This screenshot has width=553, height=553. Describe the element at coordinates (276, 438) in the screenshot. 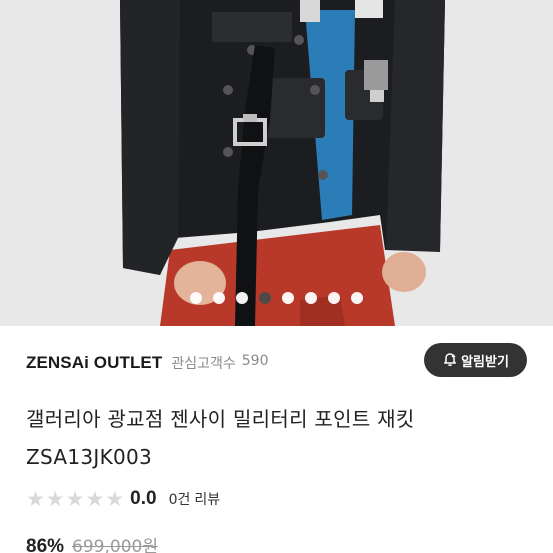

I see `product-title: 갤러리아 광교점 젠사이 밀리터리 포인트 재킷 ZSA13JK003` at that location.